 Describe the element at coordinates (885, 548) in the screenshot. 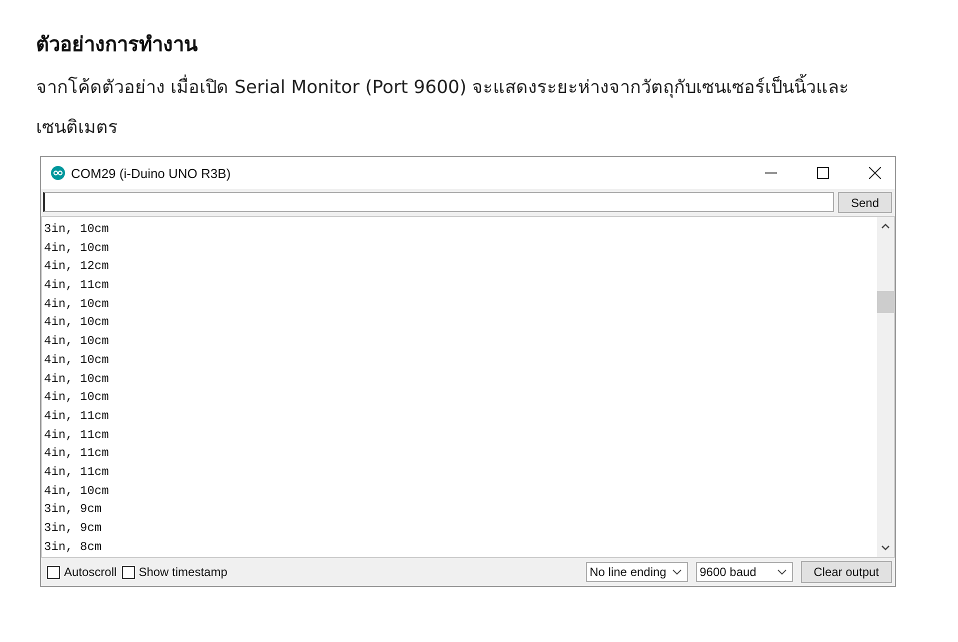

I see `scroll-down-icon` at that location.